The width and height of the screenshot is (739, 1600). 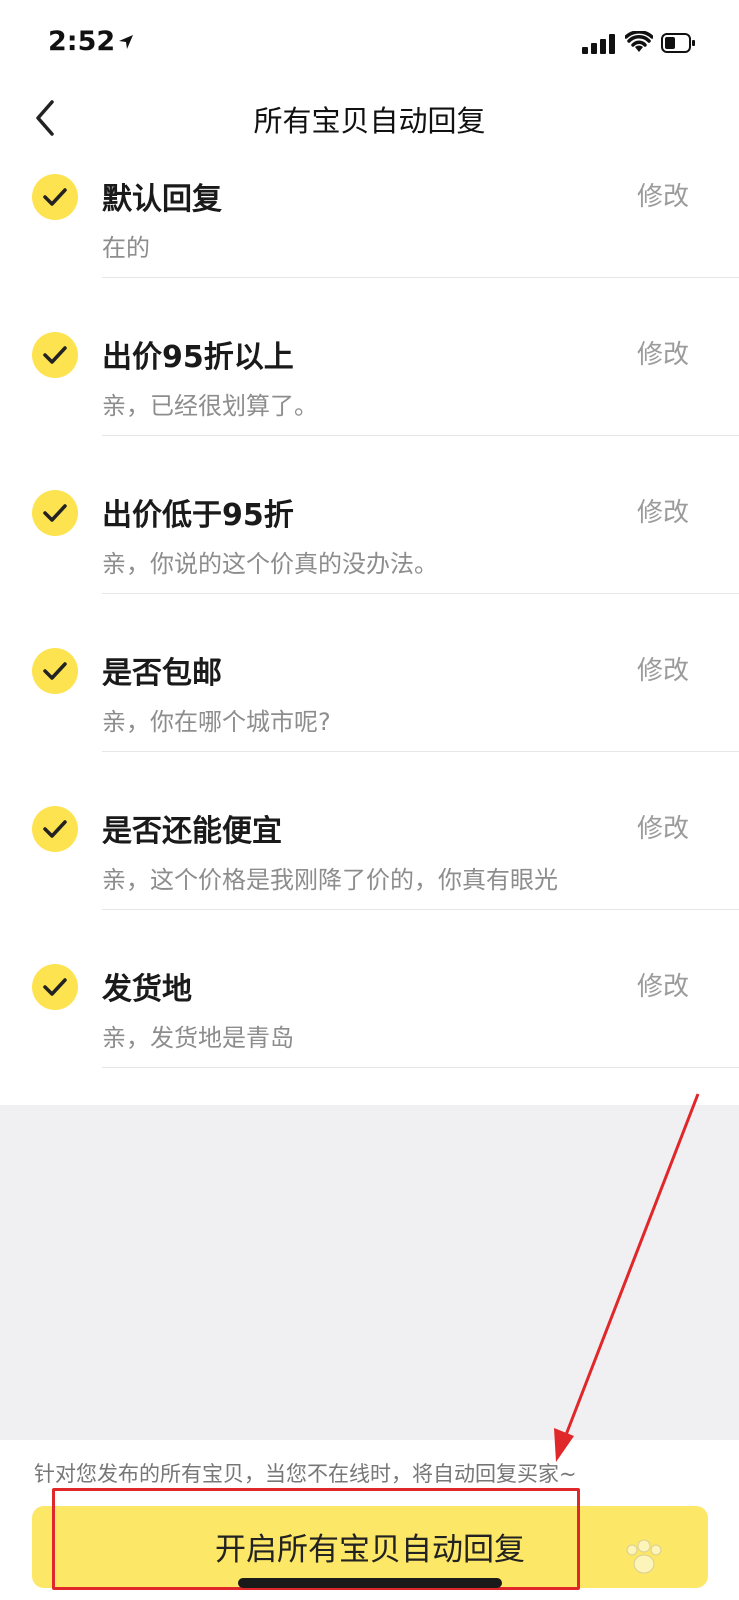 What do you see at coordinates (198, 515) in the screenshot?
I see `reply-title: 出价低于95折` at bounding box center [198, 515].